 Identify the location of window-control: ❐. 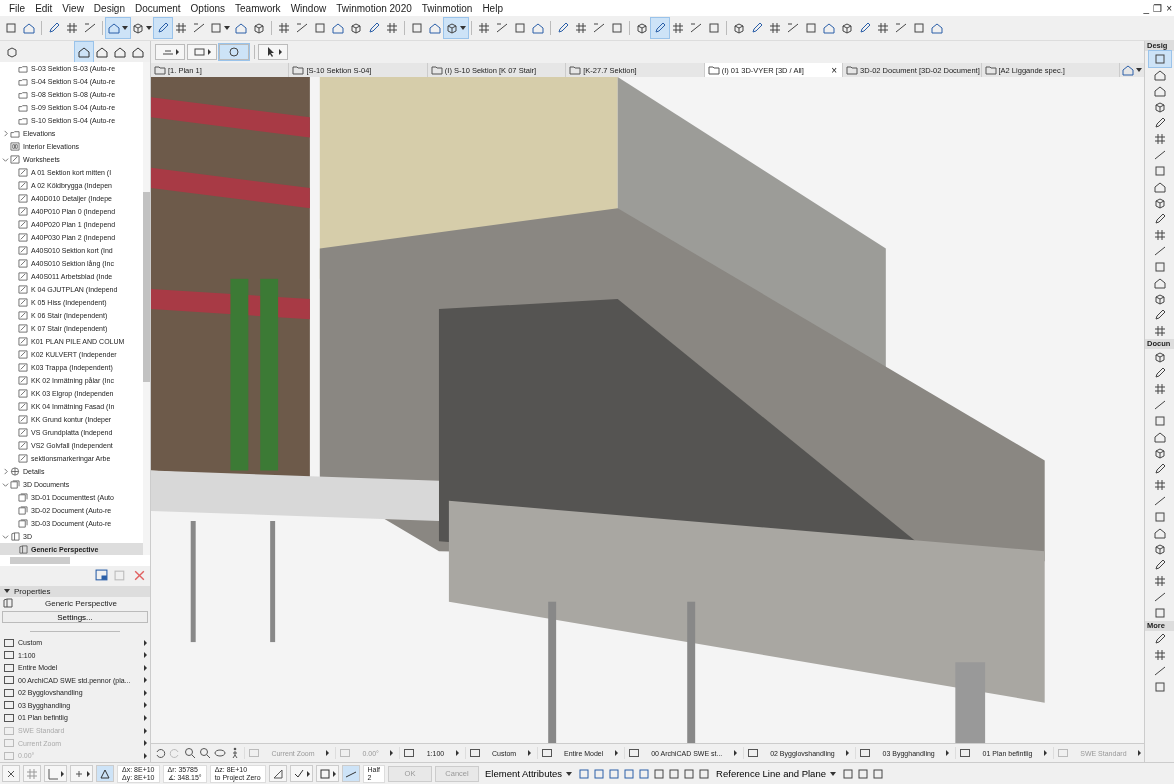
(1158, 8).